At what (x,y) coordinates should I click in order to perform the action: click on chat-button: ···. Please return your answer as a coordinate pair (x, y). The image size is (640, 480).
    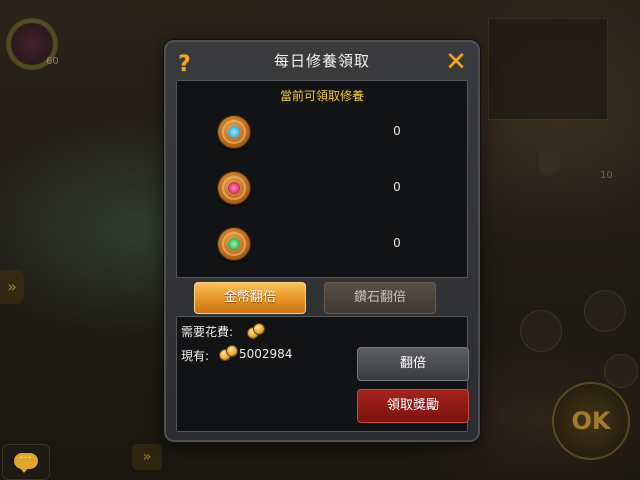
    Looking at the image, I should click on (26, 462).